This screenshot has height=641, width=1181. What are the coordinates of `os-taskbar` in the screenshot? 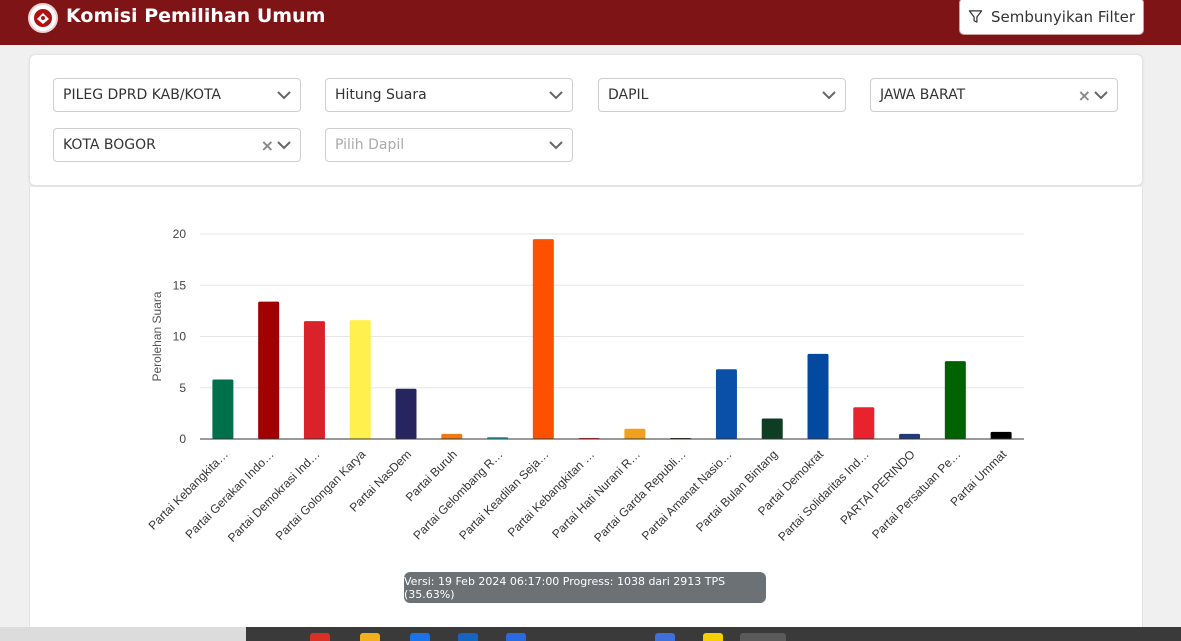 It's located at (590, 634).